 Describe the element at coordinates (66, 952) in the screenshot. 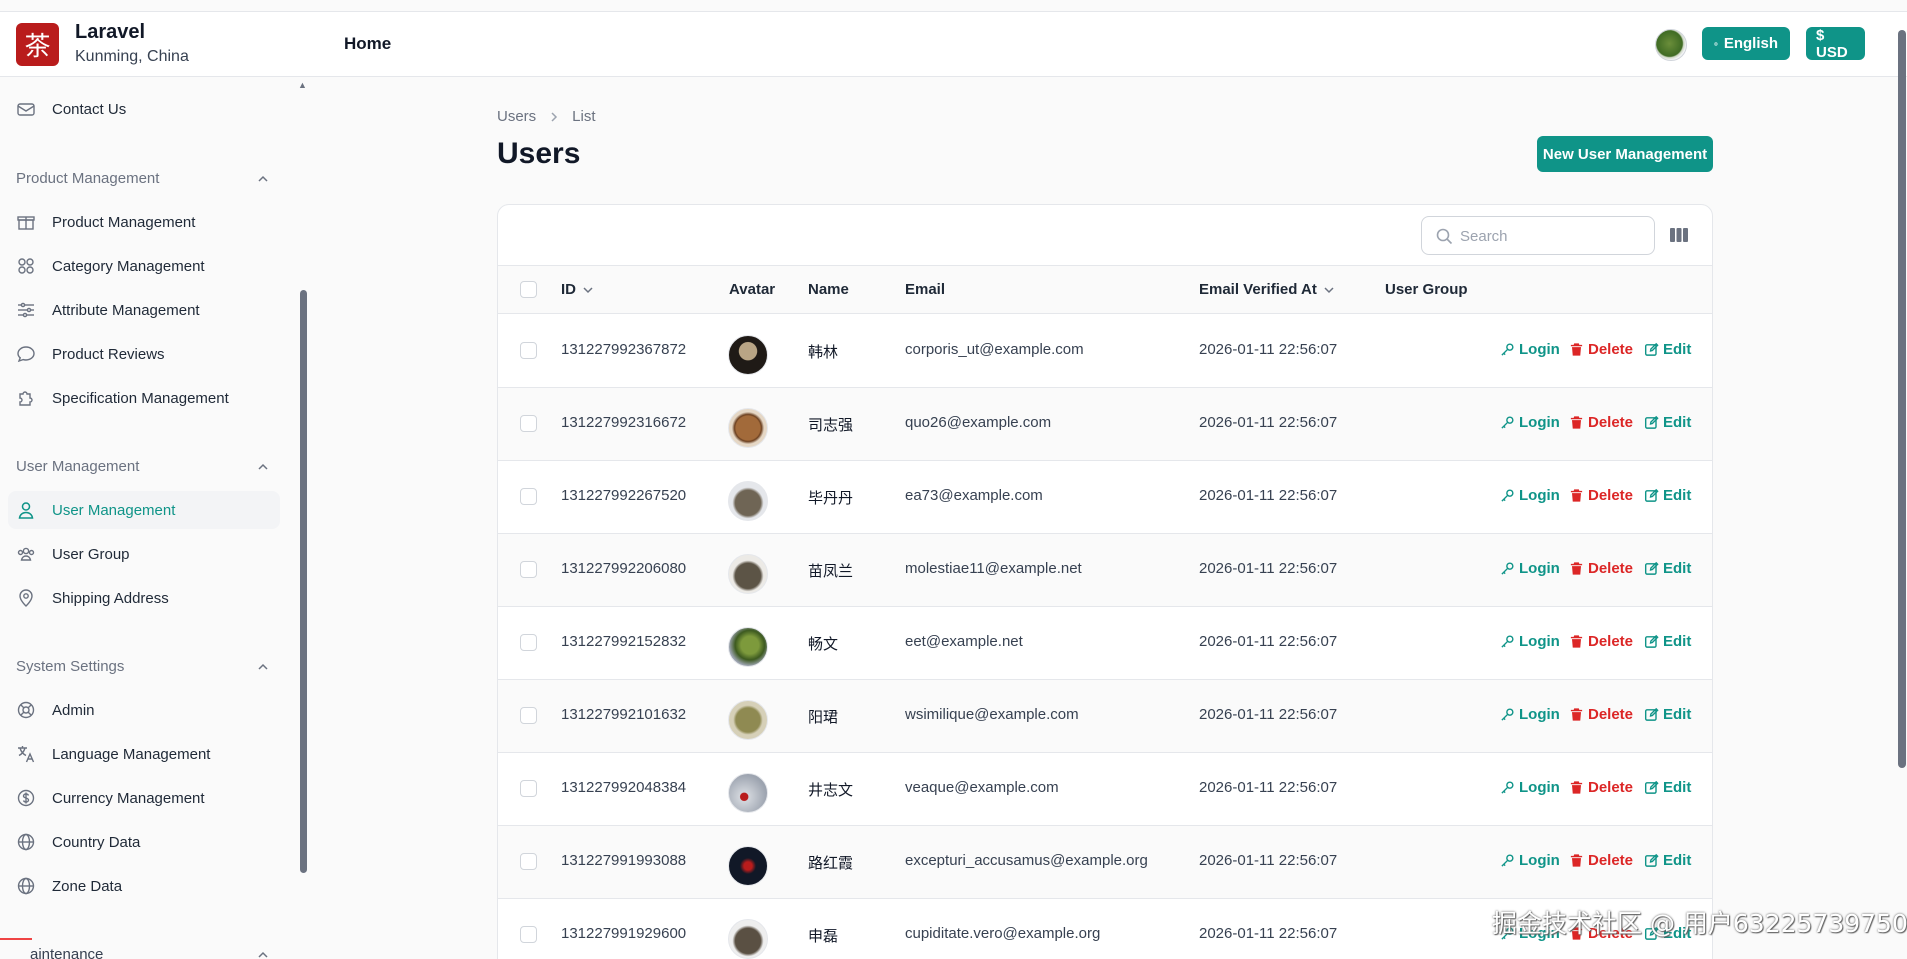

I see `group-maintenance: aintenance` at that location.